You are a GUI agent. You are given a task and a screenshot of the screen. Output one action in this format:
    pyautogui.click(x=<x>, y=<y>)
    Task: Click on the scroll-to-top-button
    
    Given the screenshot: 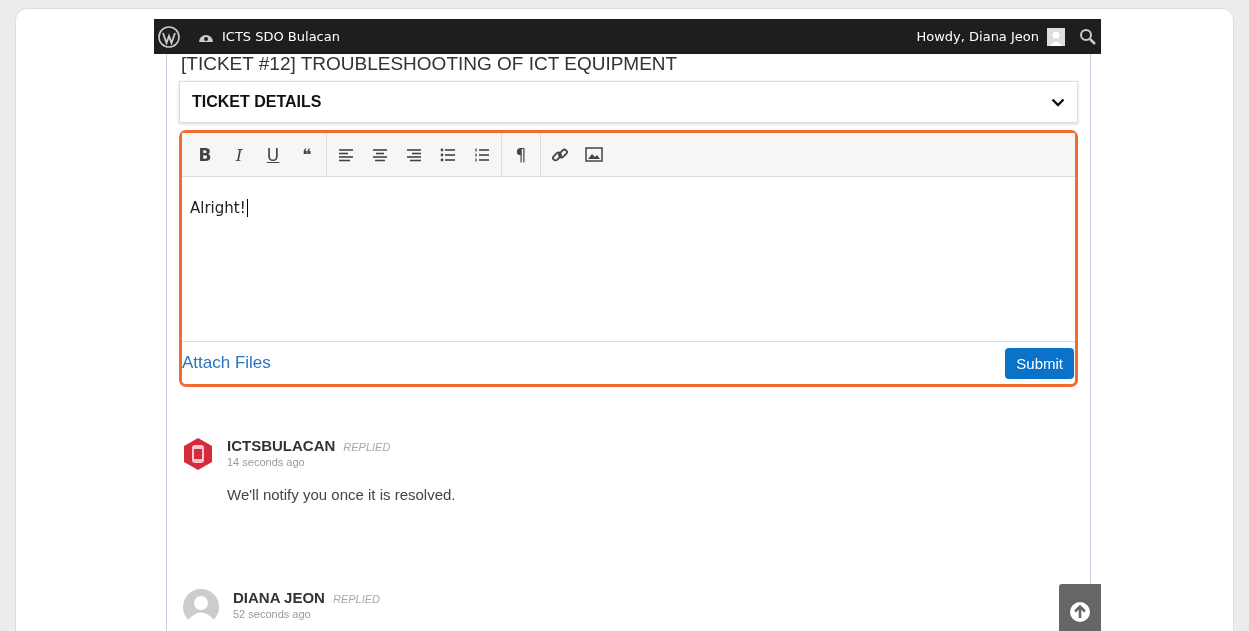 What is the action you would take?
    pyautogui.click(x=1080, y=607)
    